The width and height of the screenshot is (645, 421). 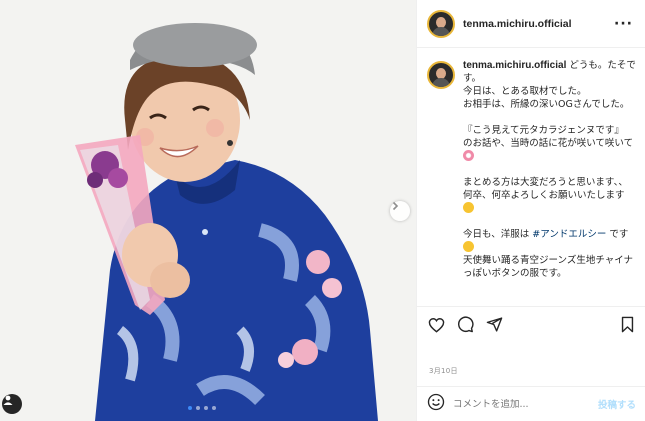 I want to click on header-username: tenma.michiru.official, so click(x=517, y=24).